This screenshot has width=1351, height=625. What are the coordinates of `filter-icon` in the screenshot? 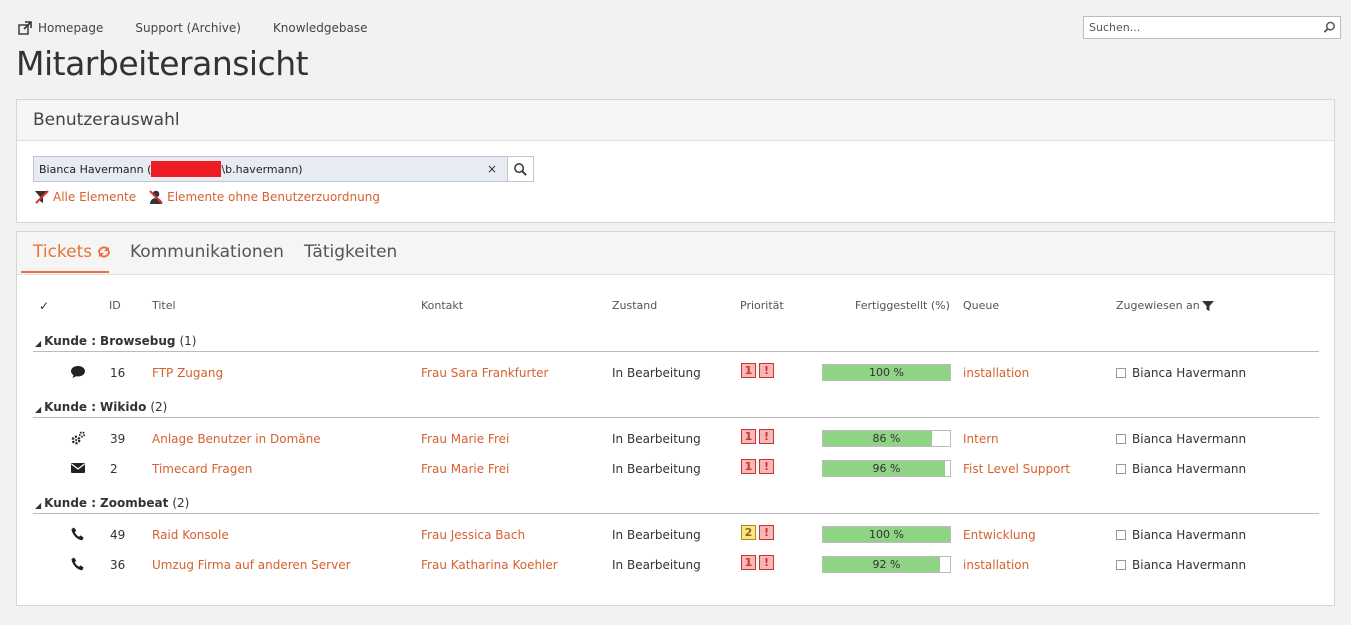 It's located at (1207, 306).